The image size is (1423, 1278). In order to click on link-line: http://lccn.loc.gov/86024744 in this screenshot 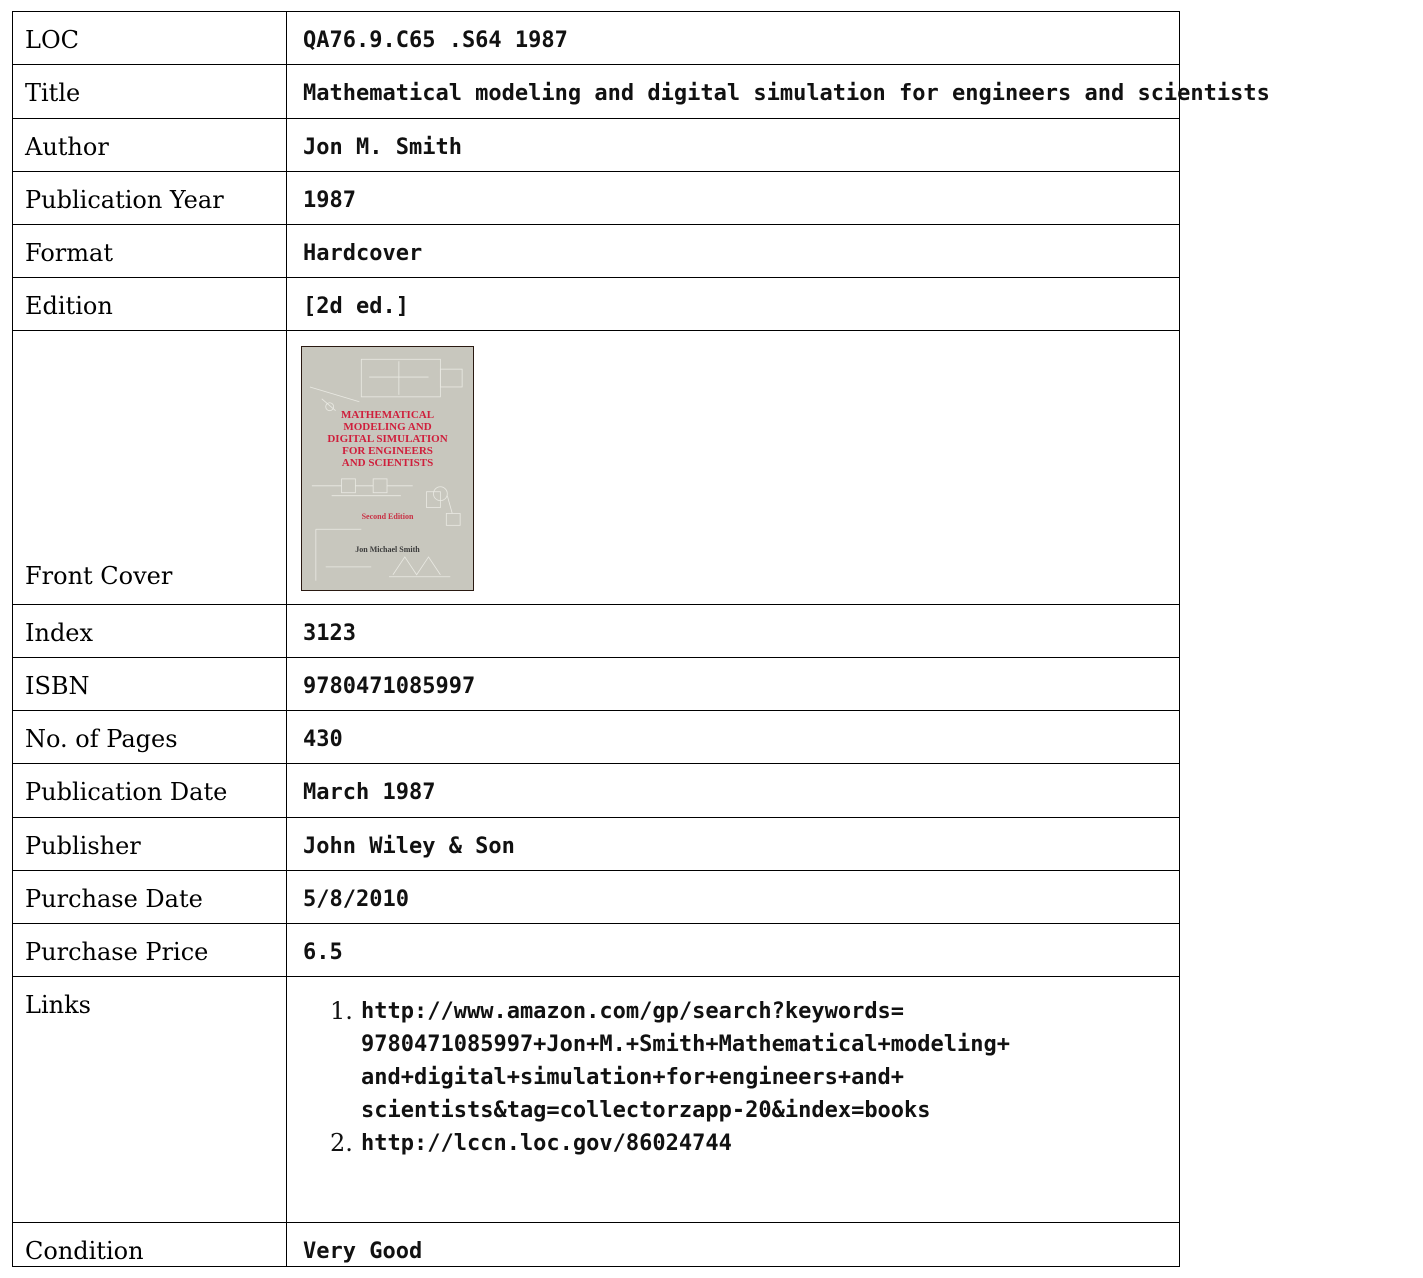, I will do `click(546, 1143)`.